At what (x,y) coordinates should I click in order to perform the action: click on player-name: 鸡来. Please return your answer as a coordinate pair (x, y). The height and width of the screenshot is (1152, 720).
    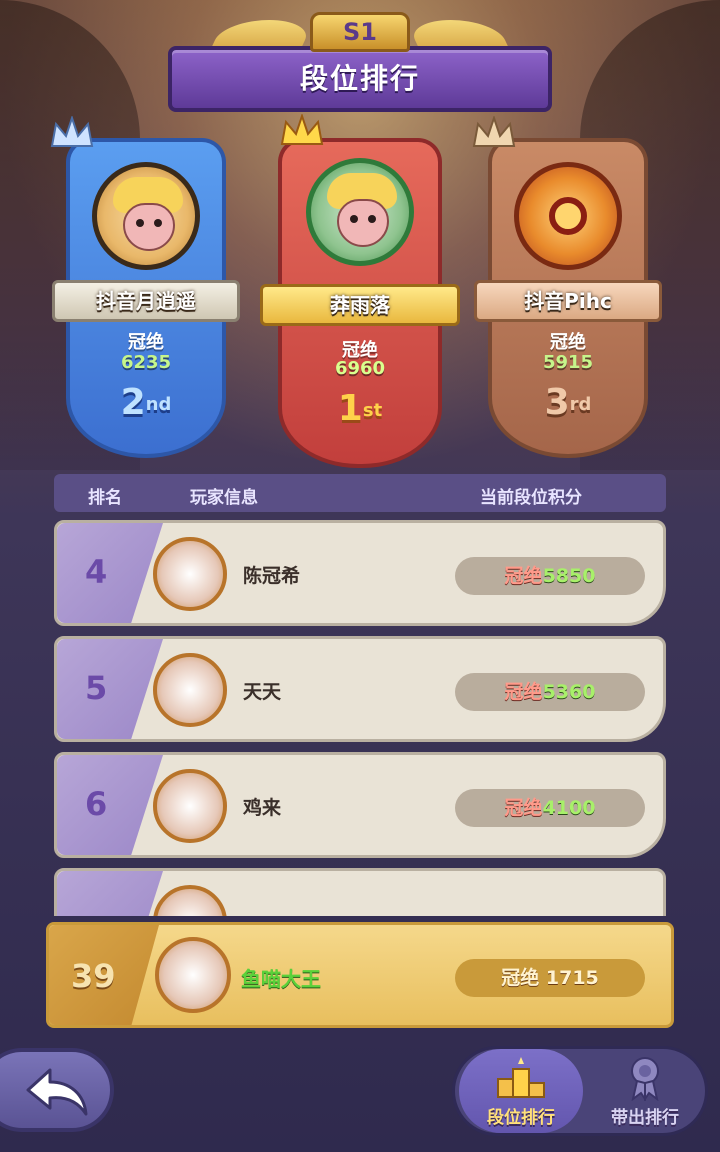
    Looking at the image, I should click on (262, 808).